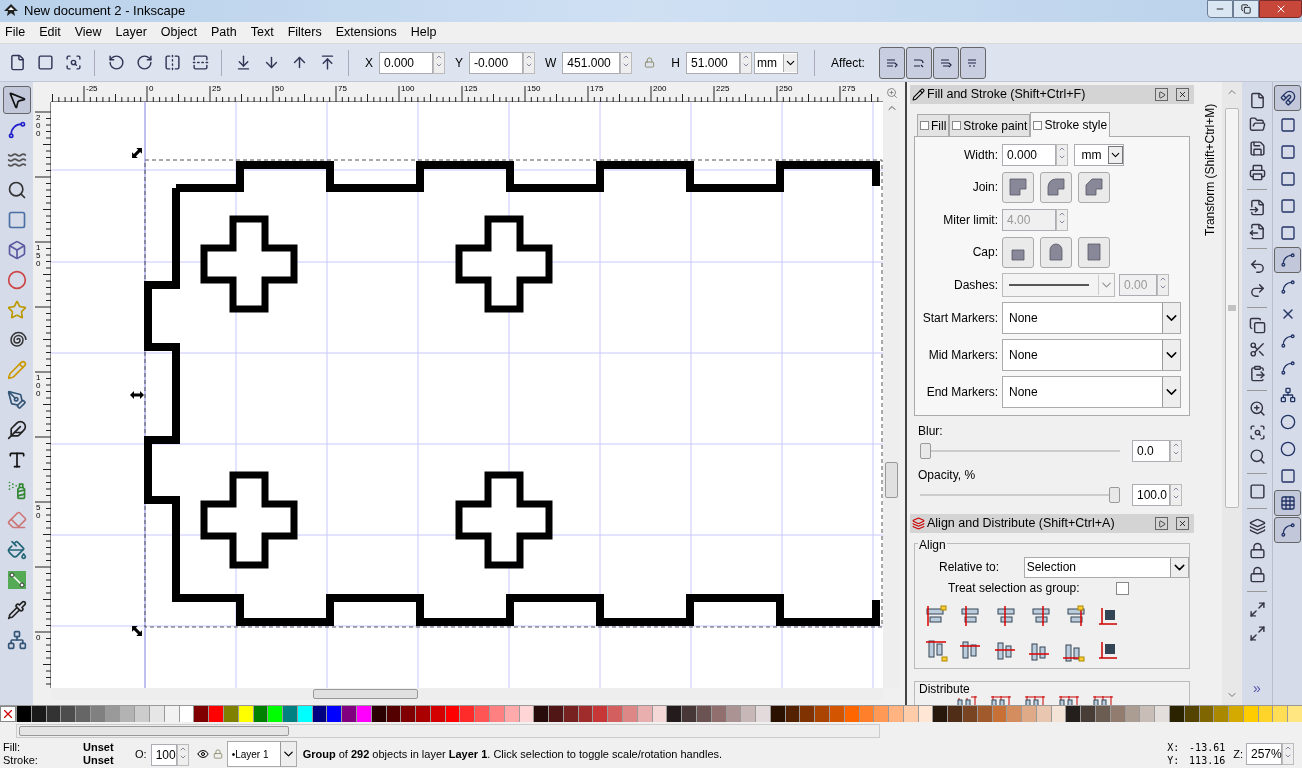  I want to click on relative-to-dropdown: Selection, so click(1106, 567).